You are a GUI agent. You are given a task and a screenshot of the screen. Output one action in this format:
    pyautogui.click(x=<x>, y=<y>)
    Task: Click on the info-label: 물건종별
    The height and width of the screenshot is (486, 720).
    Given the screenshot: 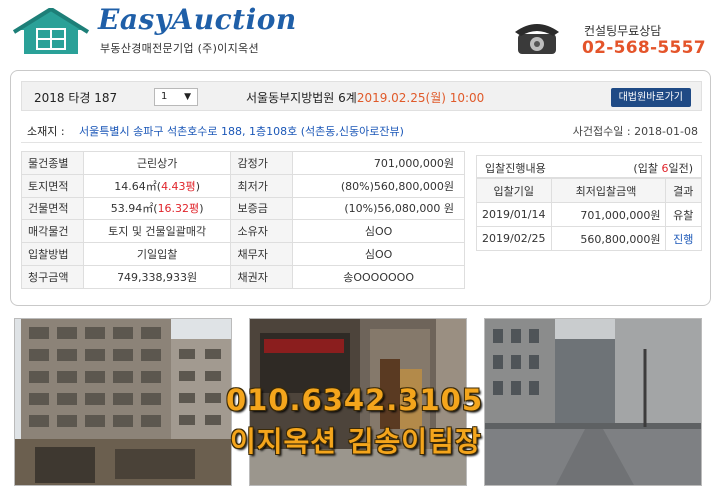 What is the action you would take?
    pyautogui.click(x=52, y=163)
    